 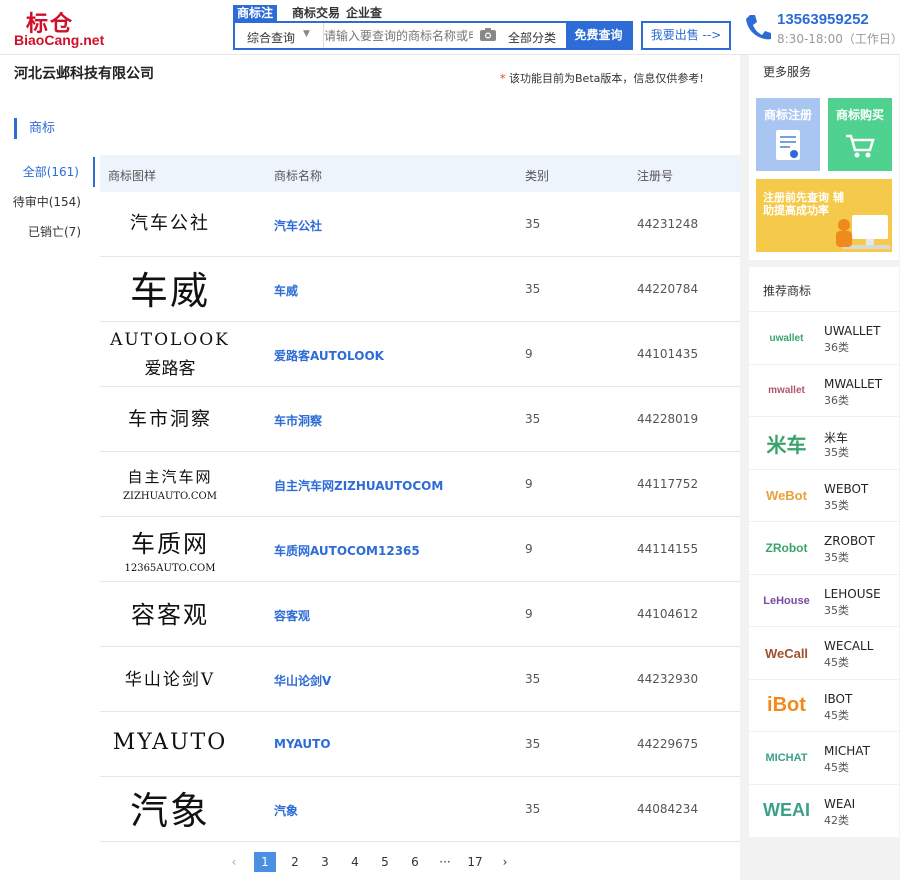 What do you see at coordinates (255, 13) in the screenshot?
I see `search-tab-trademark: 商标注` at bounding box center [255, 13].